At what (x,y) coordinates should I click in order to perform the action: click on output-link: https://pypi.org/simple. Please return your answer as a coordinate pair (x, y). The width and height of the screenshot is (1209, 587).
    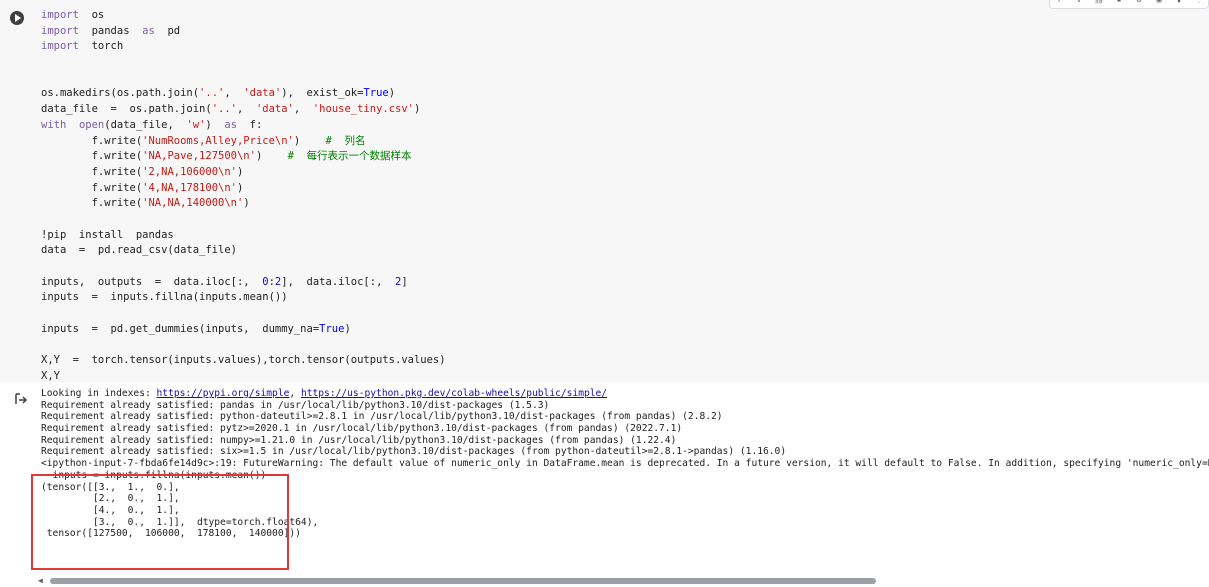
    Looking at the image, I should click on (223, 393).